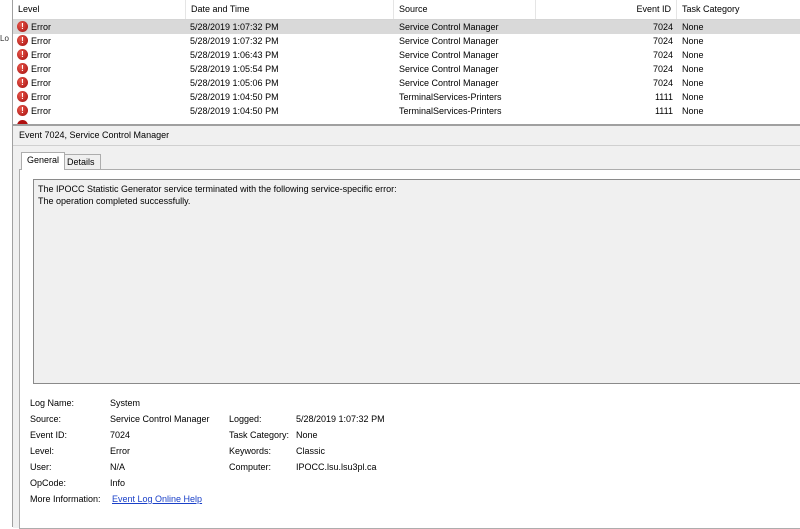  Describe the element at coordinates (336, 467) in the screenshot. I see `computer-value: IPOCC.lsu.lsu3pl.ca` at that location.